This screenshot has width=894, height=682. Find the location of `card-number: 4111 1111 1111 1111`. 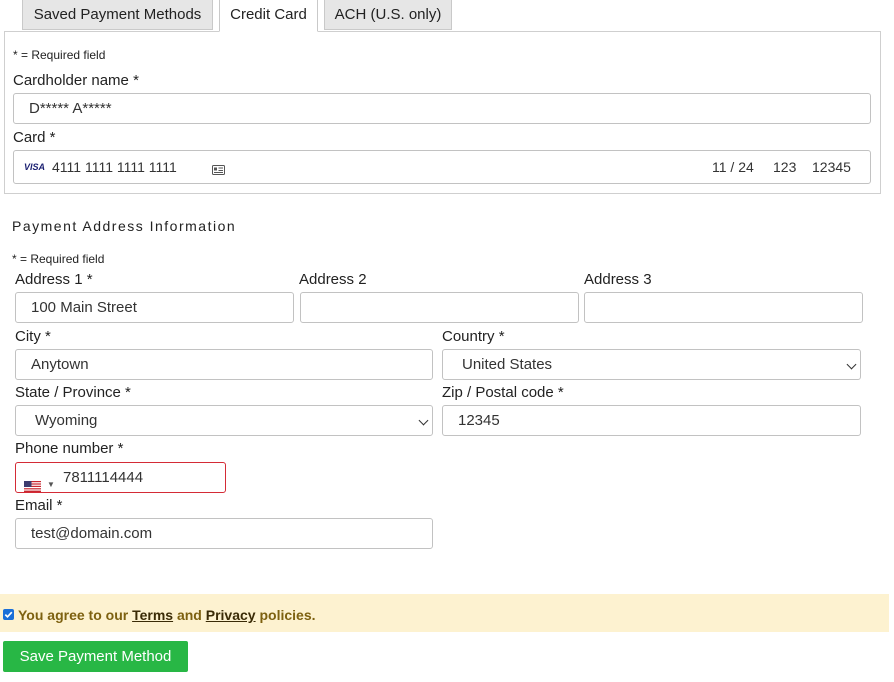

card-number: 4111 1111 1111 1111 is located at coordinates (114, 167).